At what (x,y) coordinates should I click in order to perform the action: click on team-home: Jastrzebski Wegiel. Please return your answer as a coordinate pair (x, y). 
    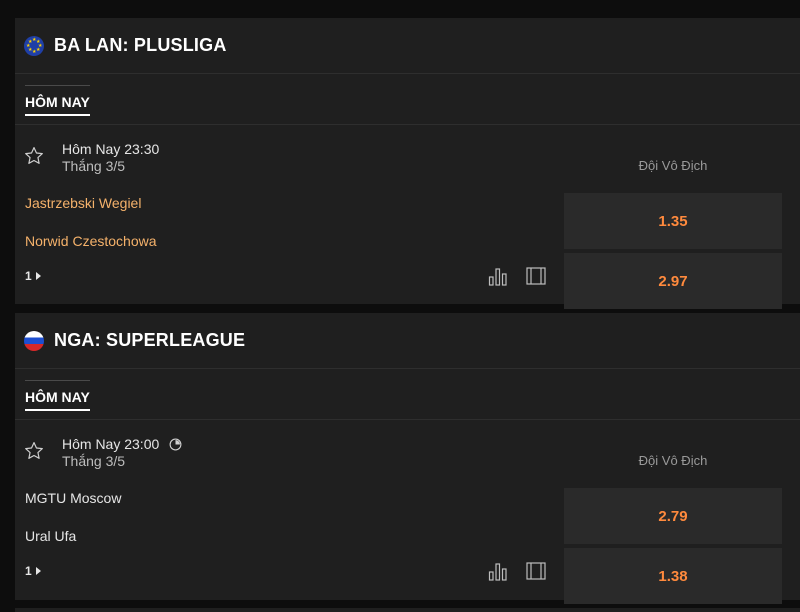
    Looking at the image, I should click on (83, 203).